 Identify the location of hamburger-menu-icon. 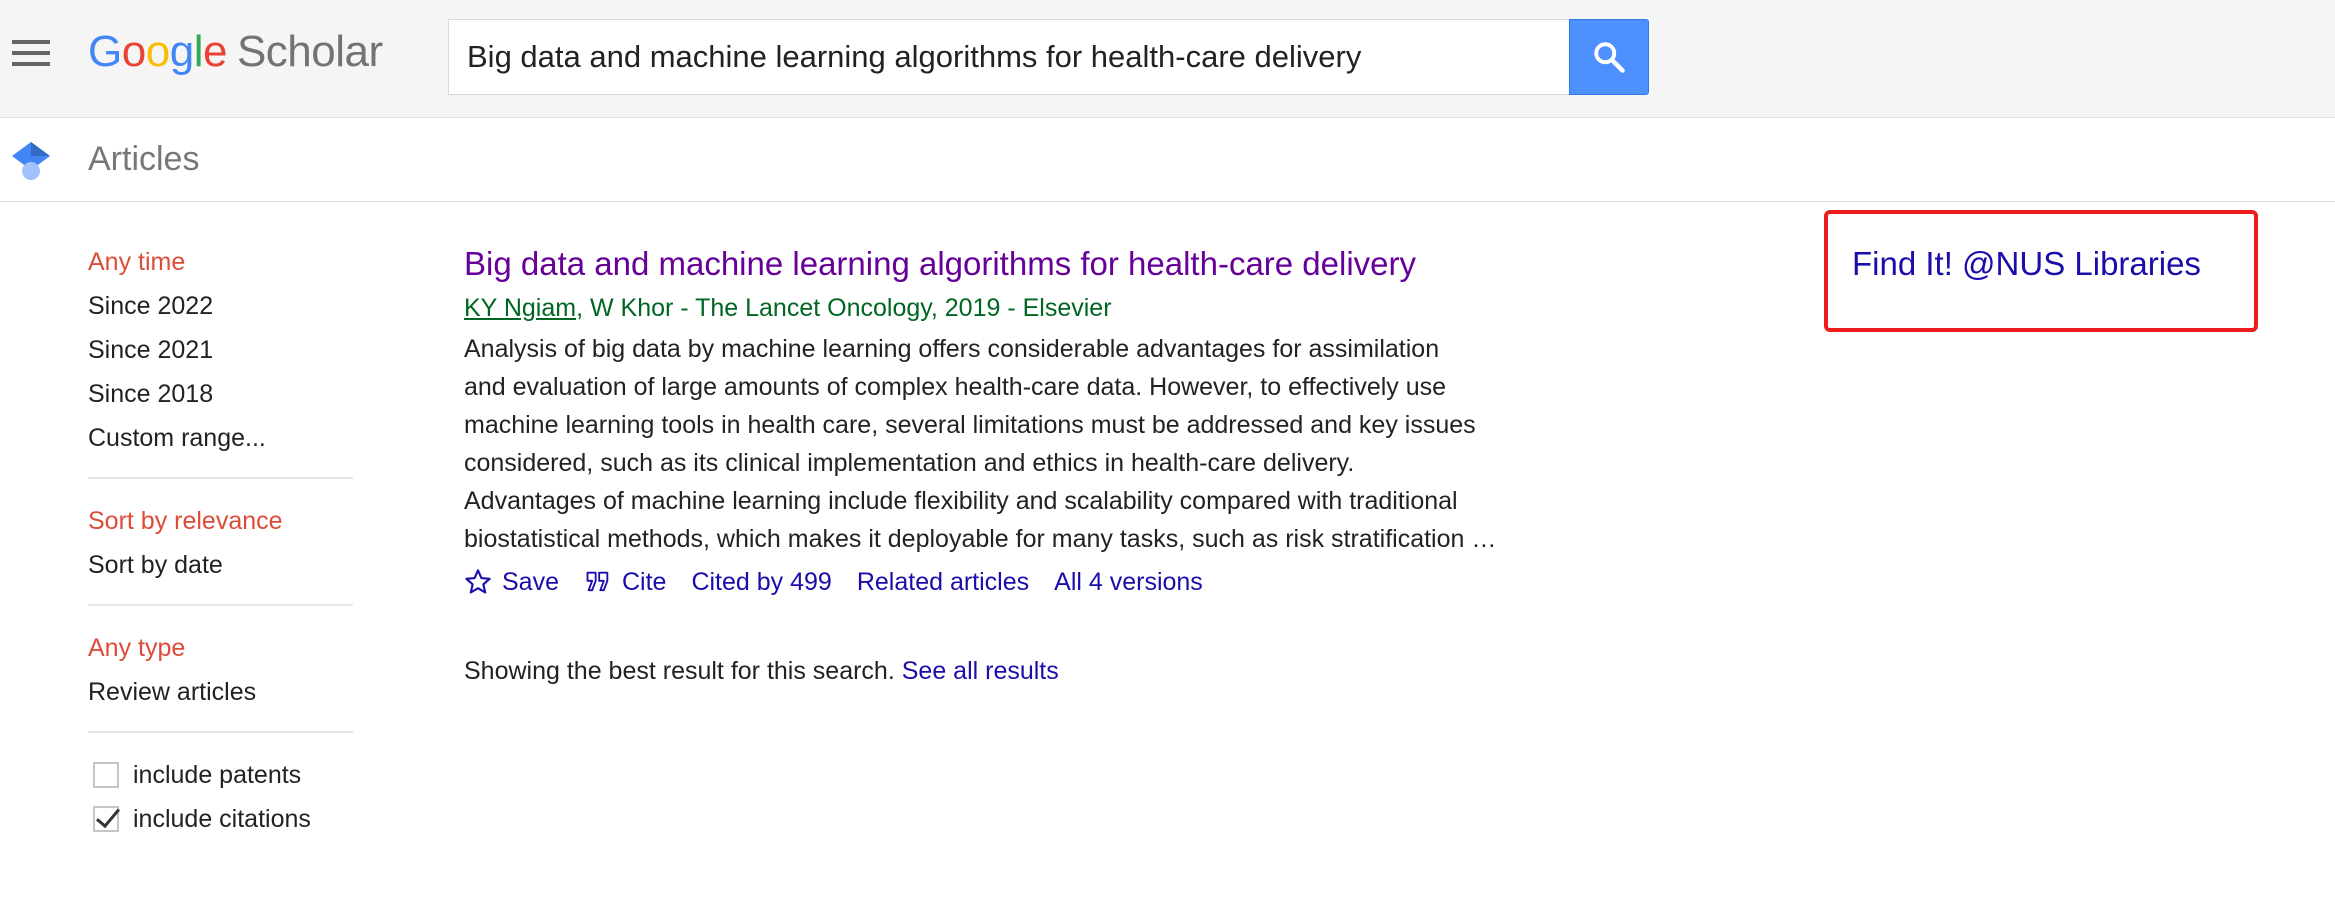
(31, 53).